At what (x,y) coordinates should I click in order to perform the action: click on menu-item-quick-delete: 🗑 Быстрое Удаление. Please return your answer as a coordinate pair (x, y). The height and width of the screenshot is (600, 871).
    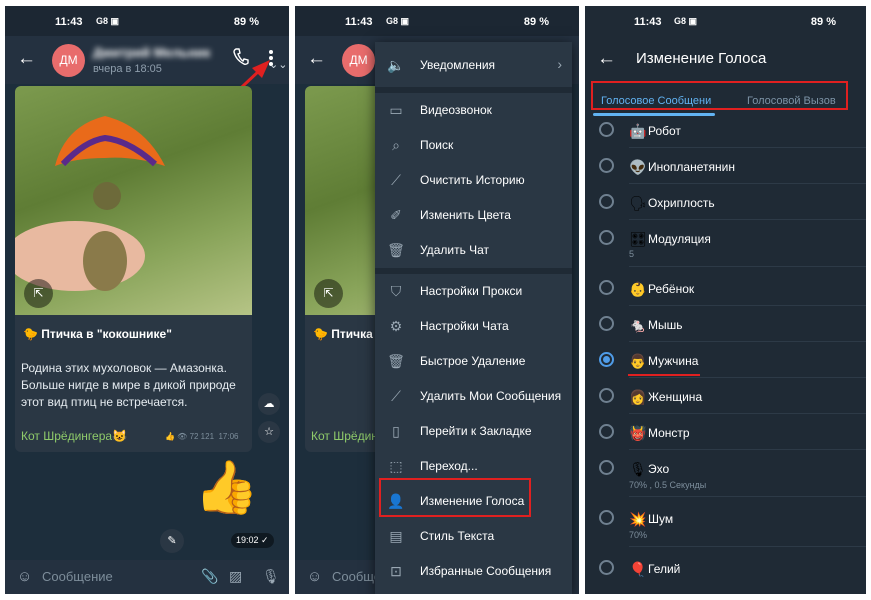
    Looking at the image, I should click on (473, 361).